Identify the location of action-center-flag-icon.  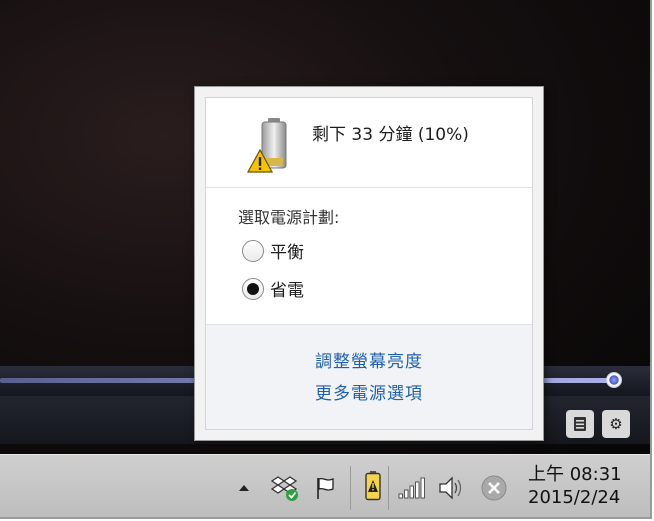
(325, 488).